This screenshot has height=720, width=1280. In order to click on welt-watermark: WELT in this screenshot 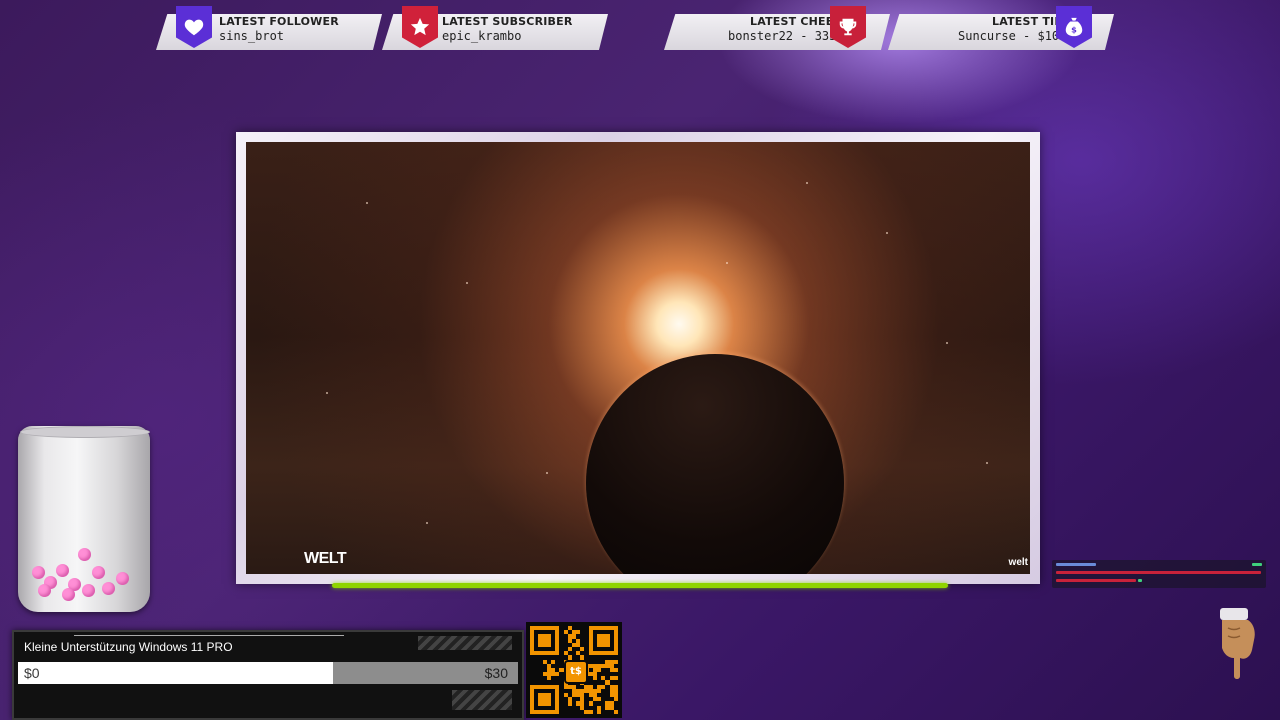, I will do `click(325, 558)`.